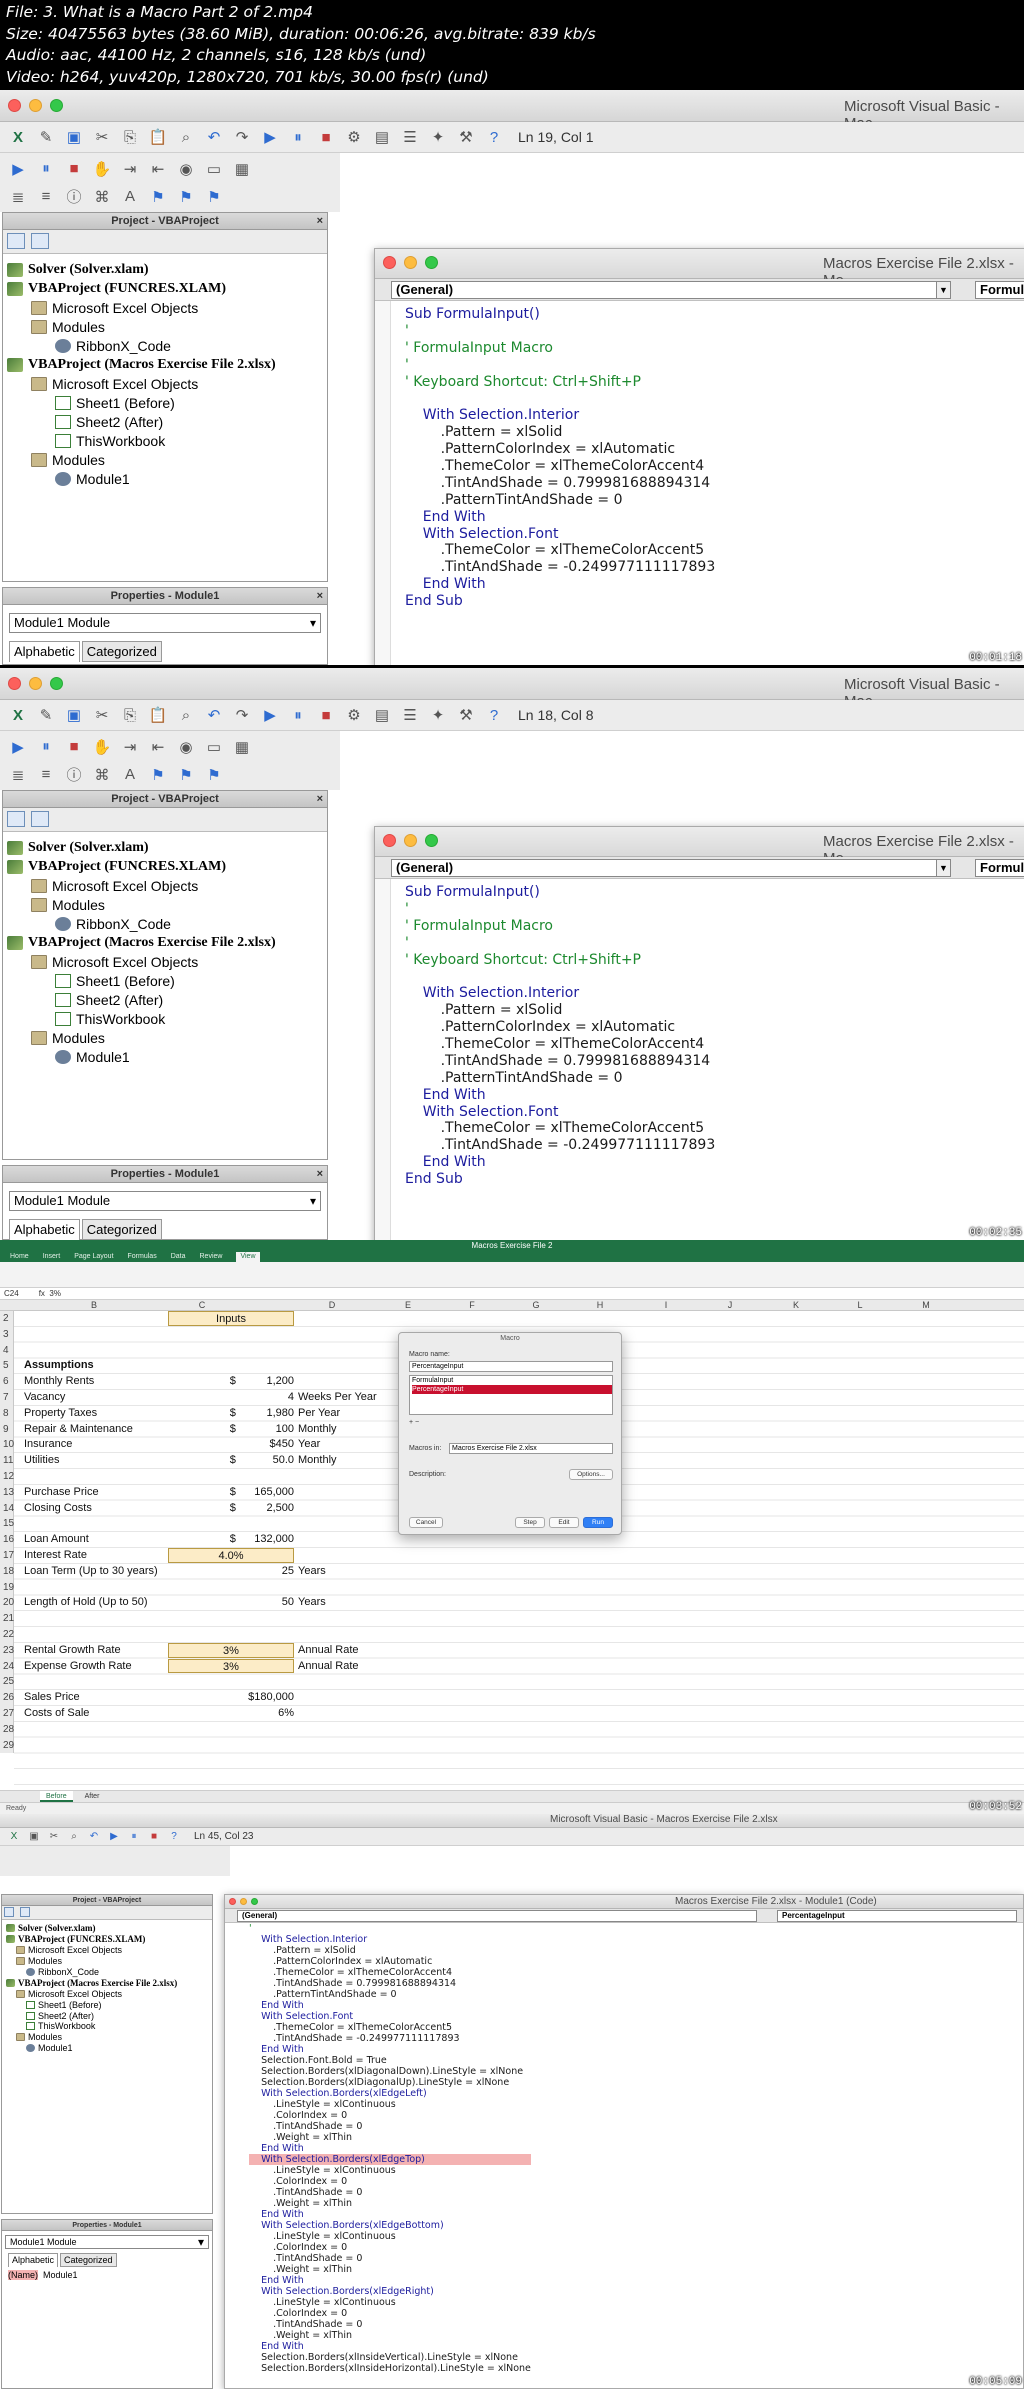 The image size is (1024, 2389). What do you see at coordinates (55, 1555) in the screenshot?
I see `cell-b: Interest Rate` at bounding box center [55, 1555].